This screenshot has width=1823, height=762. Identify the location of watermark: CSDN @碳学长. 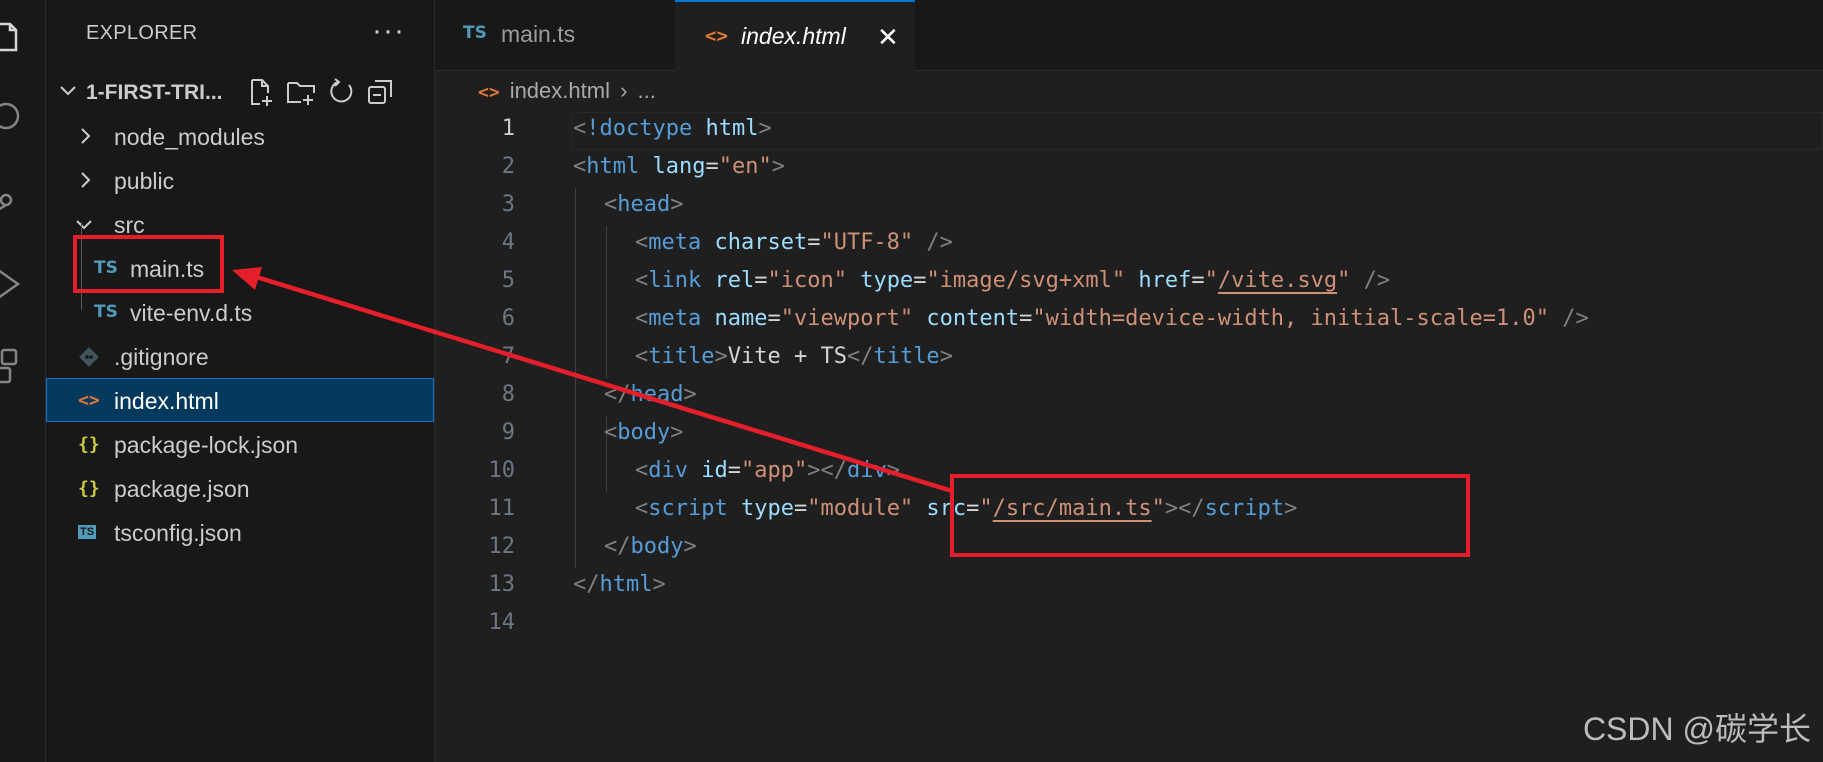
(1696, 729).